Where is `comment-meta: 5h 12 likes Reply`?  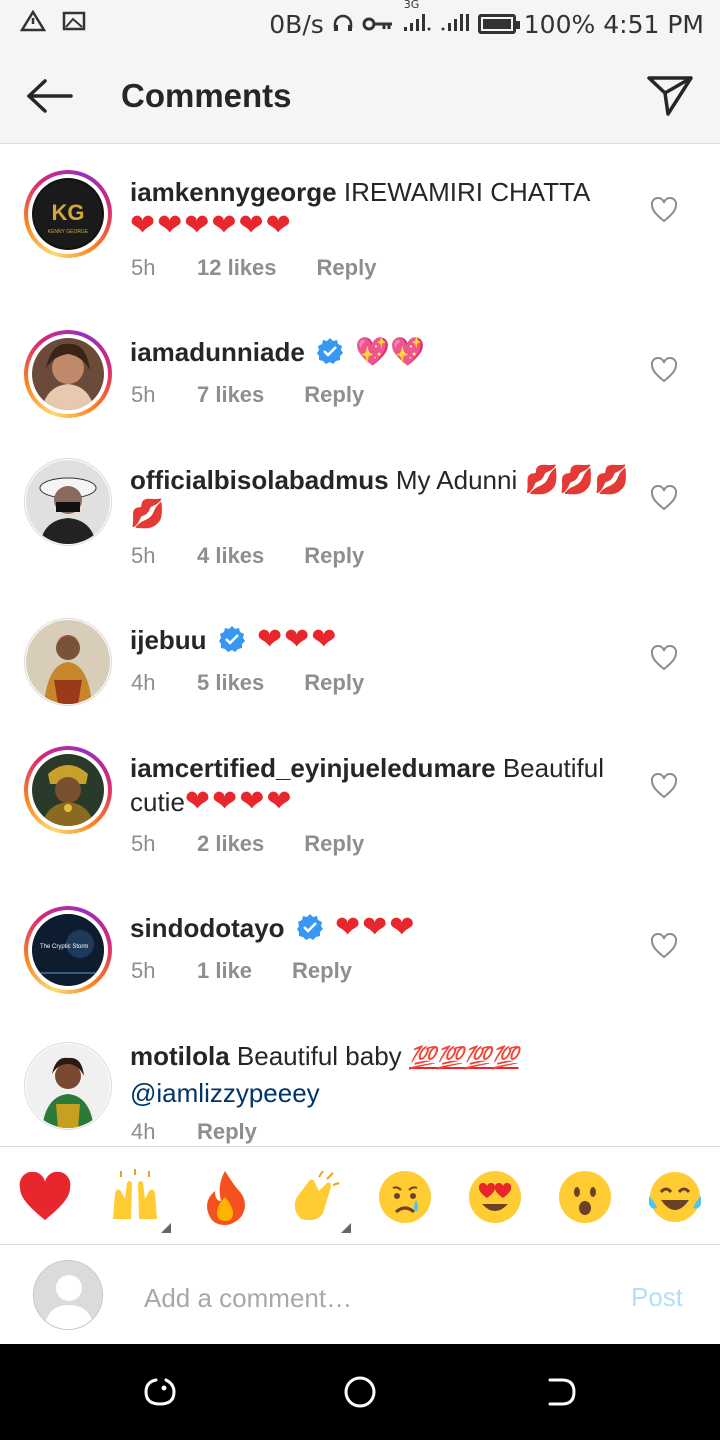 comment-meta: 5h 12 likes Reply is located at coordinates (253, 268).